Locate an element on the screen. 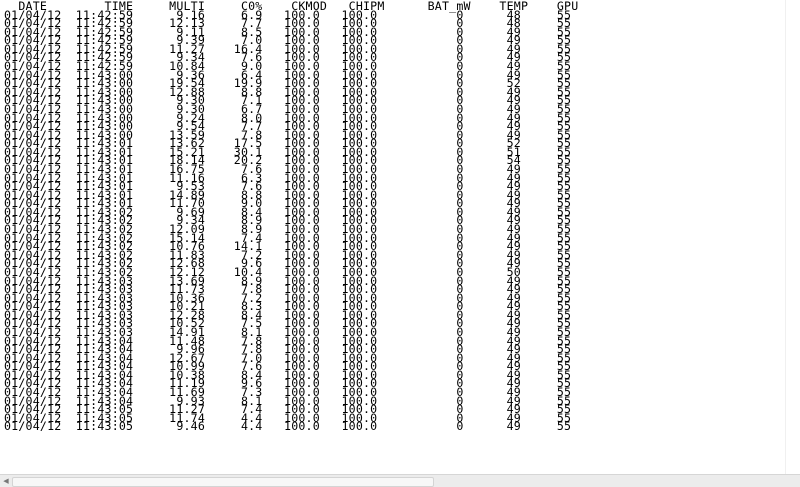  chevron-left-icon: ◀ is located at coordinates (6, 481).